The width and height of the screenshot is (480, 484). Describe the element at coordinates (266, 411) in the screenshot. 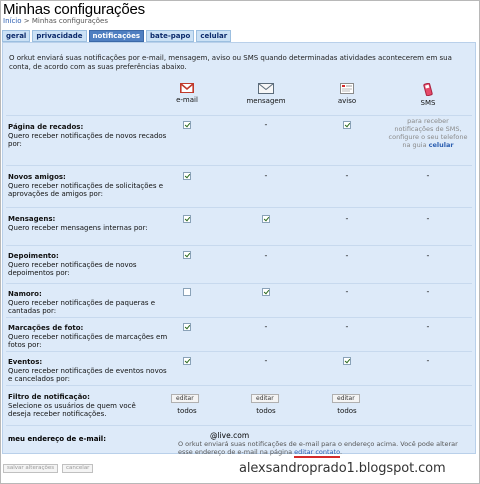

I see `filter-mensagem-value: todos` at that location.